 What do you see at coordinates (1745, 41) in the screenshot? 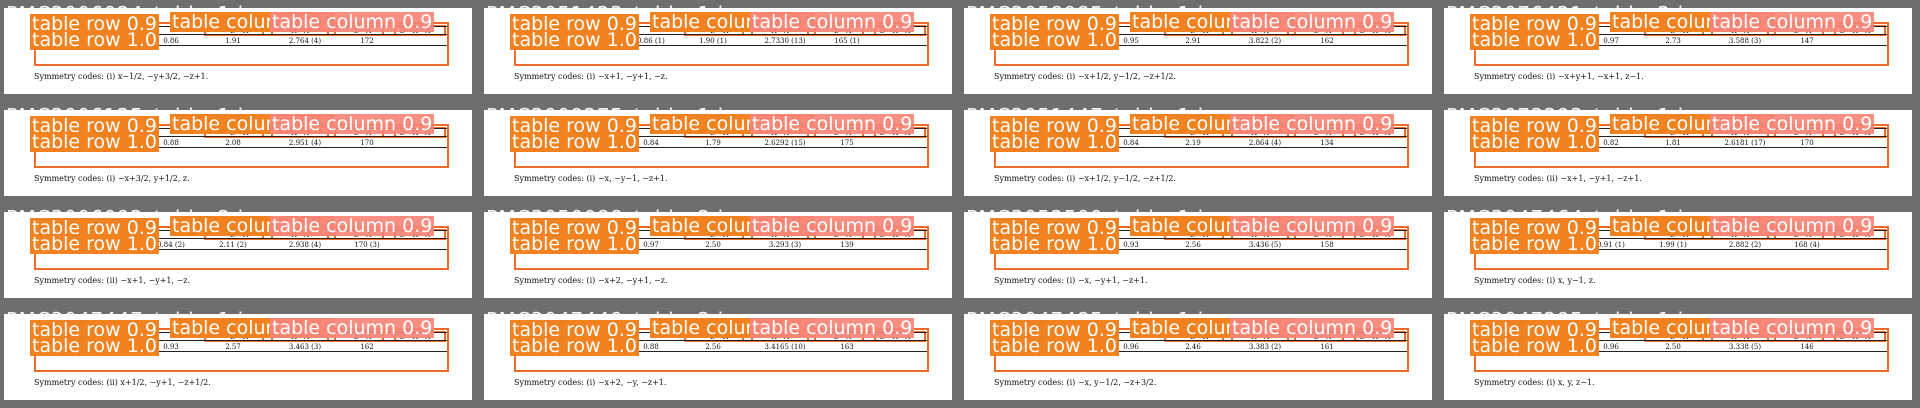
I see `table-cell: 3.588 (3)` at bounding box center [1745, 41].